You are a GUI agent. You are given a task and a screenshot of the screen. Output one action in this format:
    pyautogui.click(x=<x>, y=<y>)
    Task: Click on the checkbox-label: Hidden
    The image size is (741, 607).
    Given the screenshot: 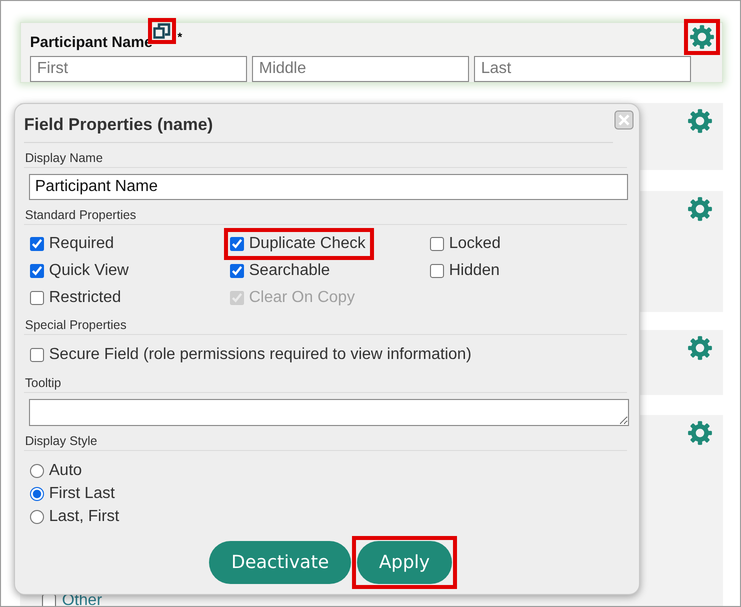 What is the action you would take?
    pyautogui.click(x=474, y=271)
    